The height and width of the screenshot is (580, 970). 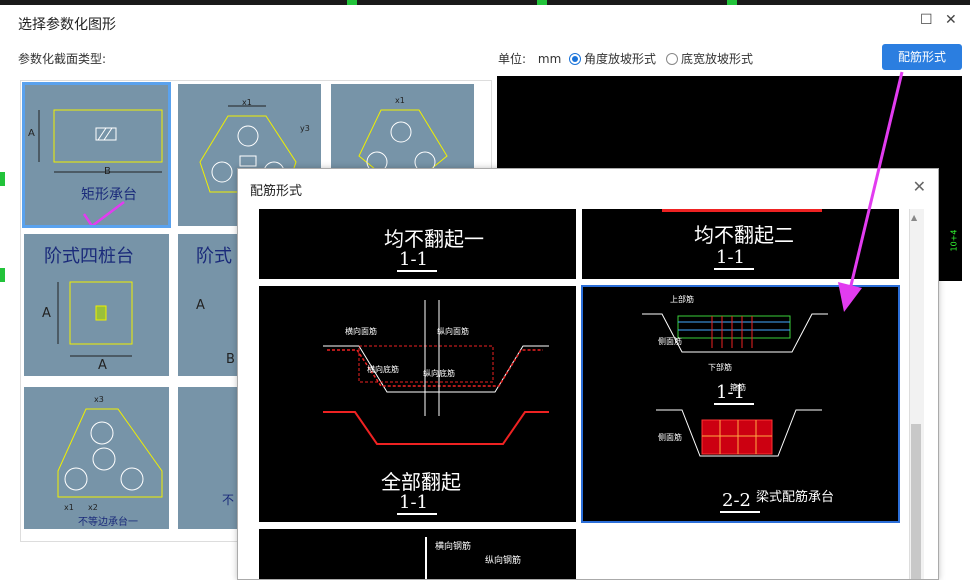 I want to click on option-beam-cap-selected: 上部筋 侧面筋 下部筋 箍筋 侧面筋 1-1 2-2 梁式配筋承台, so click(x=740, y=404).